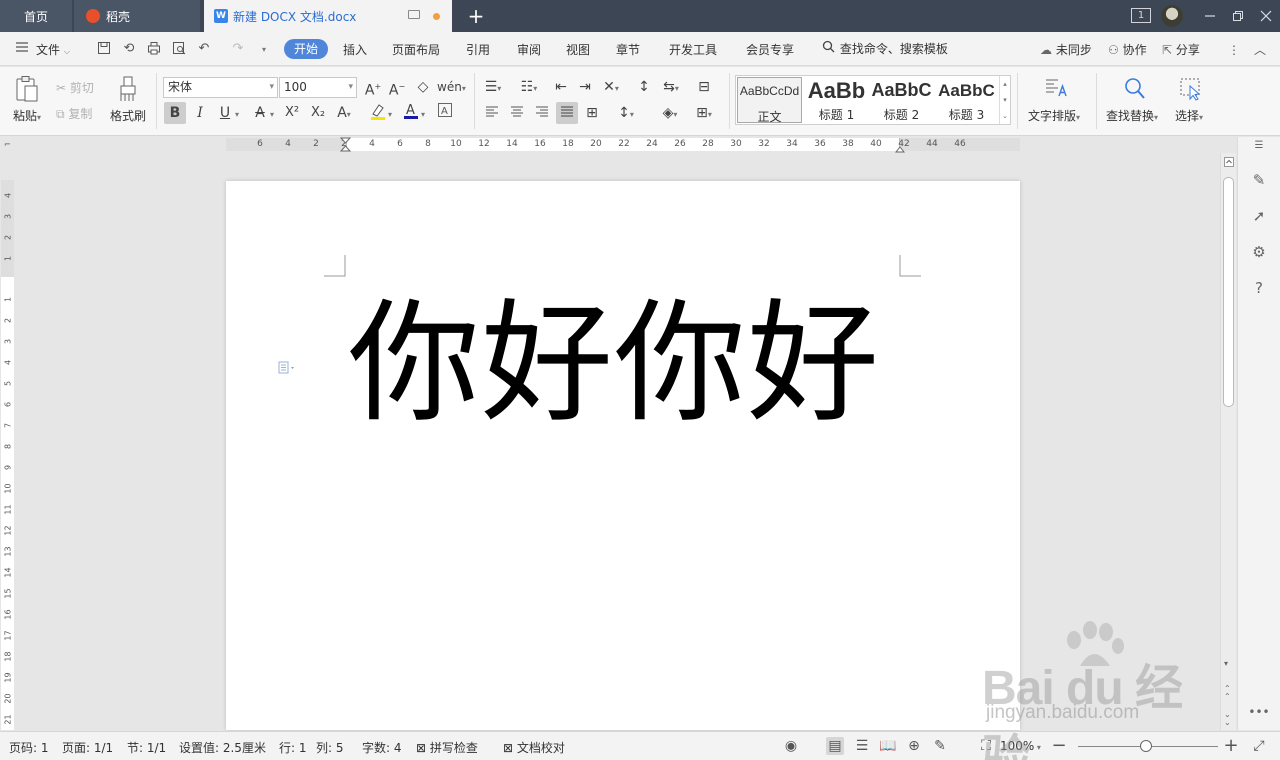 This screenshot has width=1280, height=760. What do you see at coordinates (476, 16) in the screenshot?
I see `new-tab-button: +` at bounding box center [476, 16].